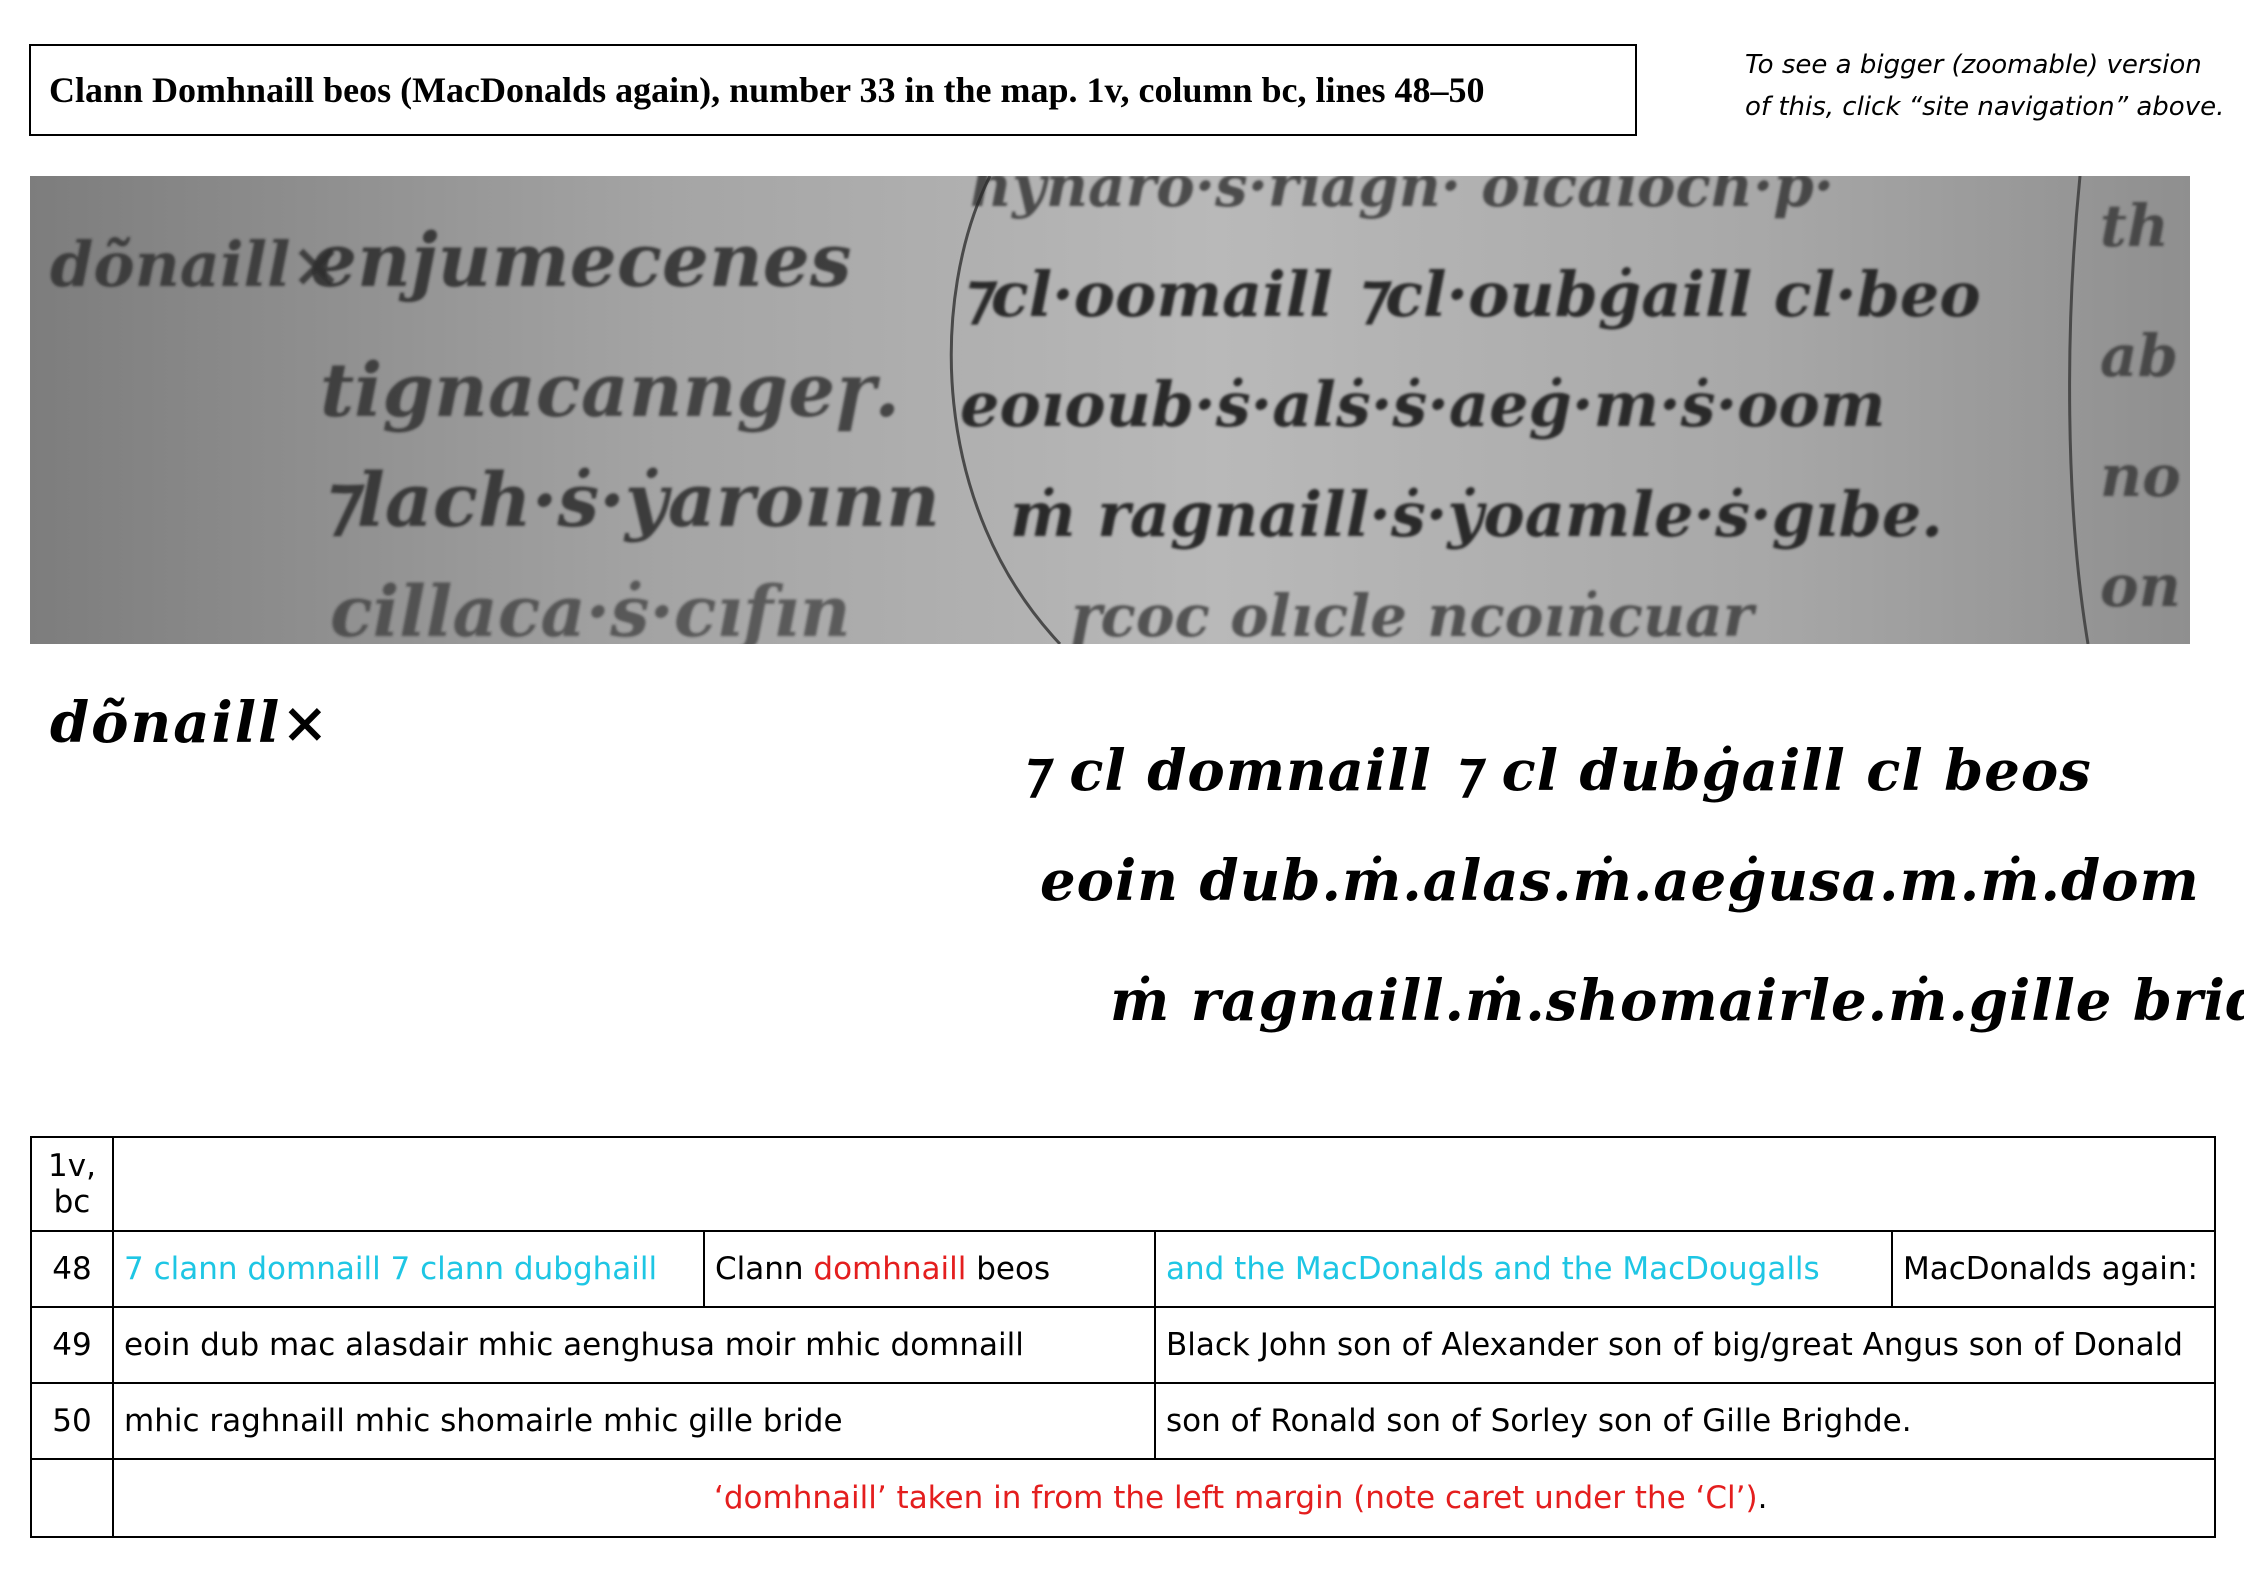 This screenshot has height=1575, width=2244. I want to click on svg-text: eoıoub·ṡ·alṡ·ṡ·aeġ·m·ṡ·oom, so click(1422, 404).